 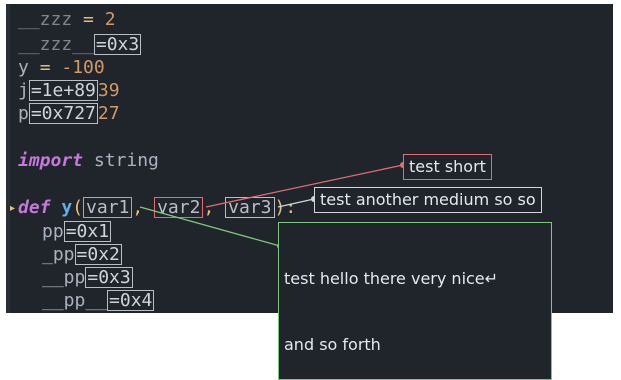 I want to click on gutter-marker-icon: ▸, so click(x=12, y=208).